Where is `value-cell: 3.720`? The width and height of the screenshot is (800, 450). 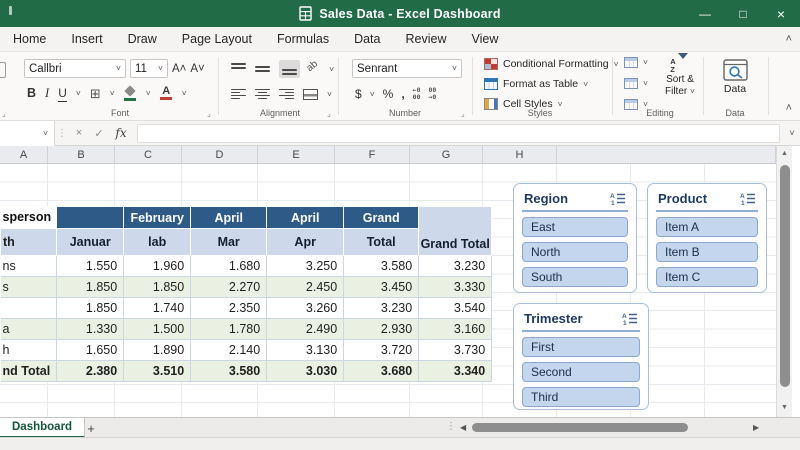
value-cell: 3.720 is located at coordinates (381, 350).